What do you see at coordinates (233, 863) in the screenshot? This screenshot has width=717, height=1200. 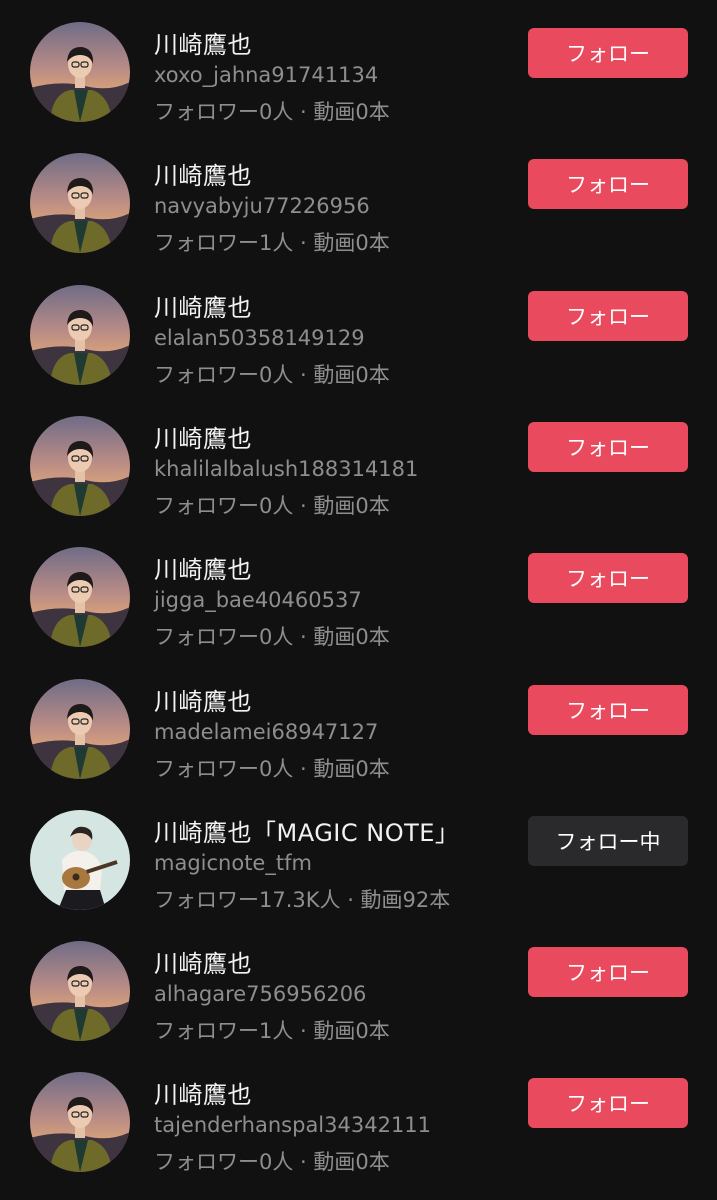 I see `user-handle: magicnote_tfm` at bounding box center [233, 863].